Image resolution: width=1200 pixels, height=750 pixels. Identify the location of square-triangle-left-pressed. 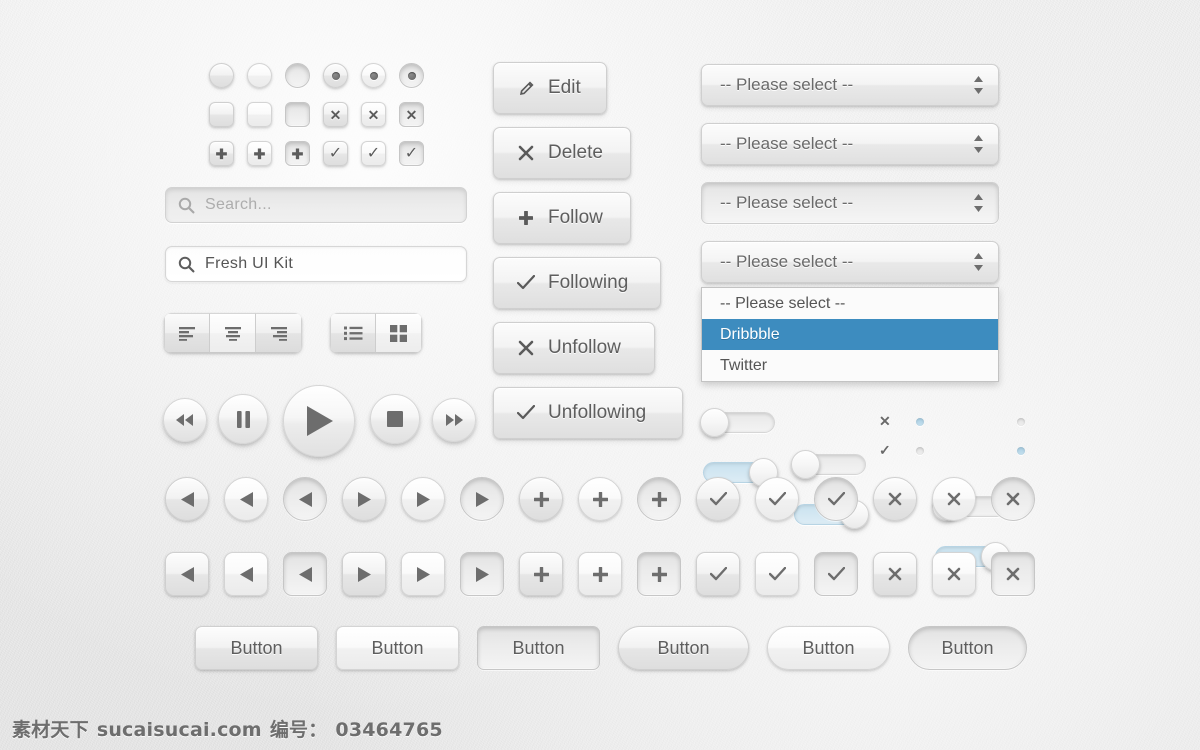
(305, 574).